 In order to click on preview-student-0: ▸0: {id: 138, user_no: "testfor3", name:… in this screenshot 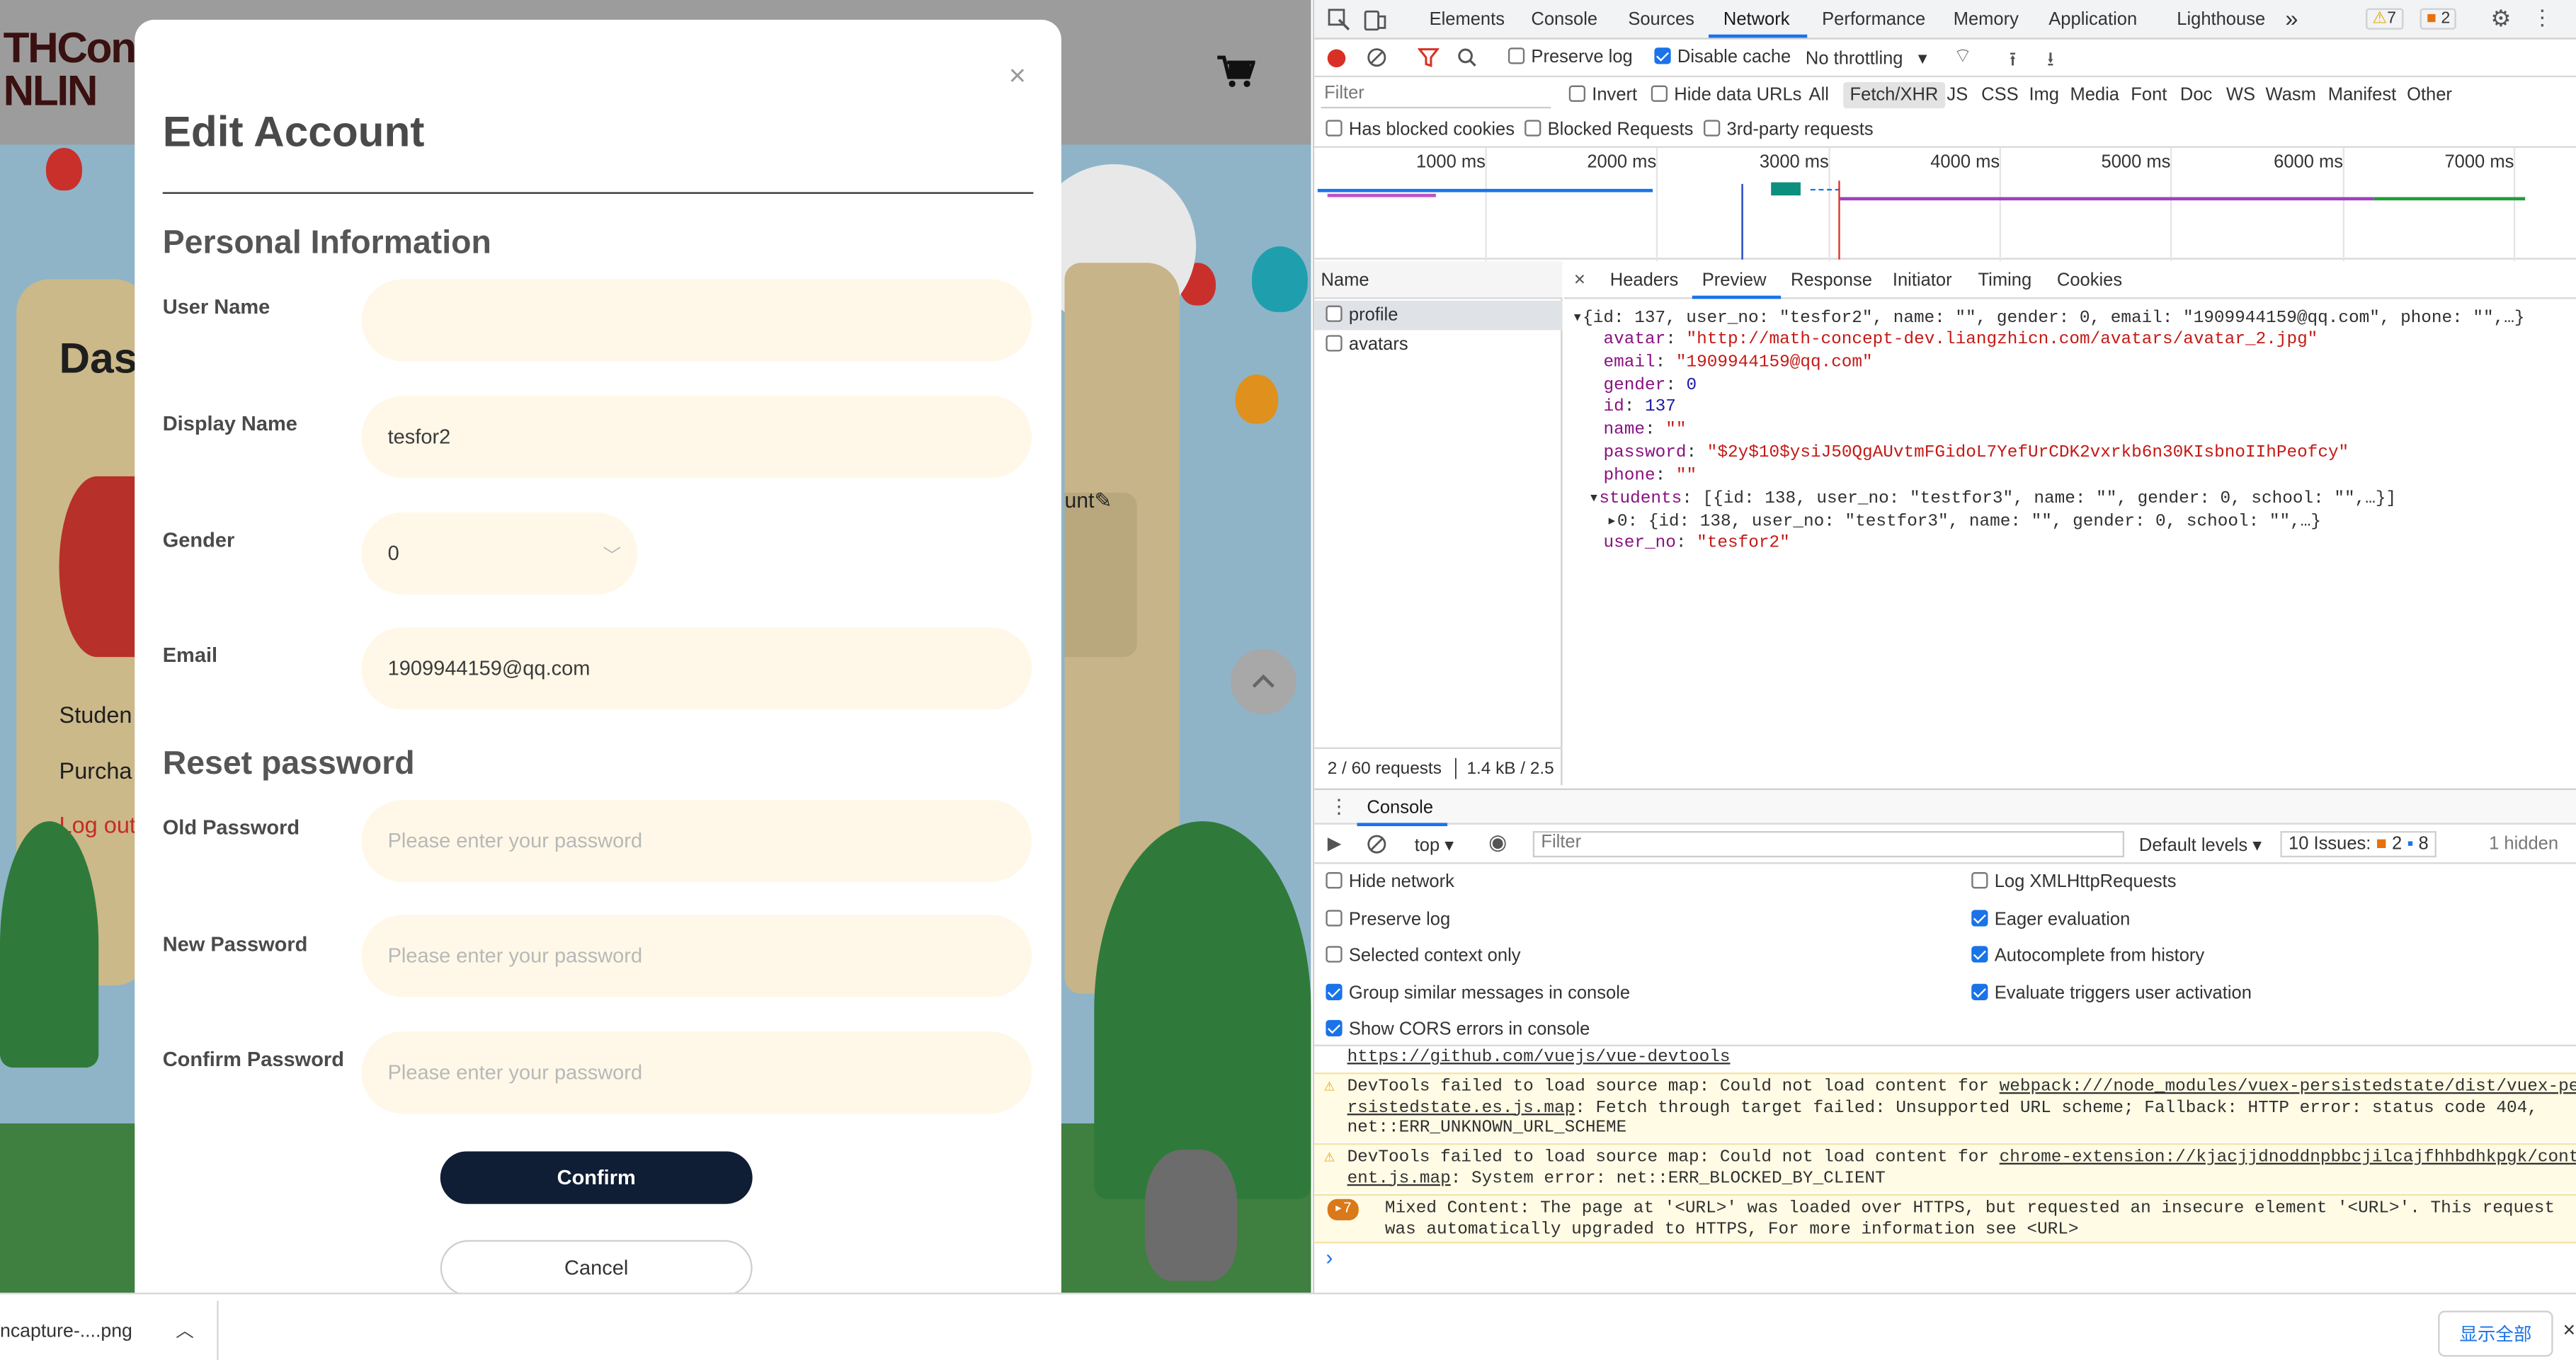, I will do `click(1964, 521)`.